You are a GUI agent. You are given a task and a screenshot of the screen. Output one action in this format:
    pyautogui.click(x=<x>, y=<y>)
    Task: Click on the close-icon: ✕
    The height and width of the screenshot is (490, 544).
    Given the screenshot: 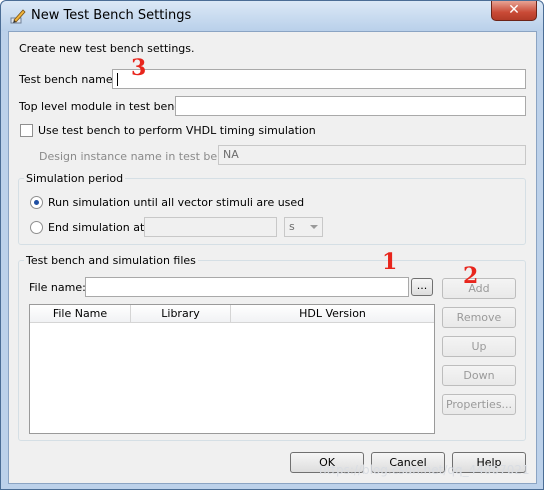 What is the action you would take?
    pyautogui.click(x=514, y=10)
    